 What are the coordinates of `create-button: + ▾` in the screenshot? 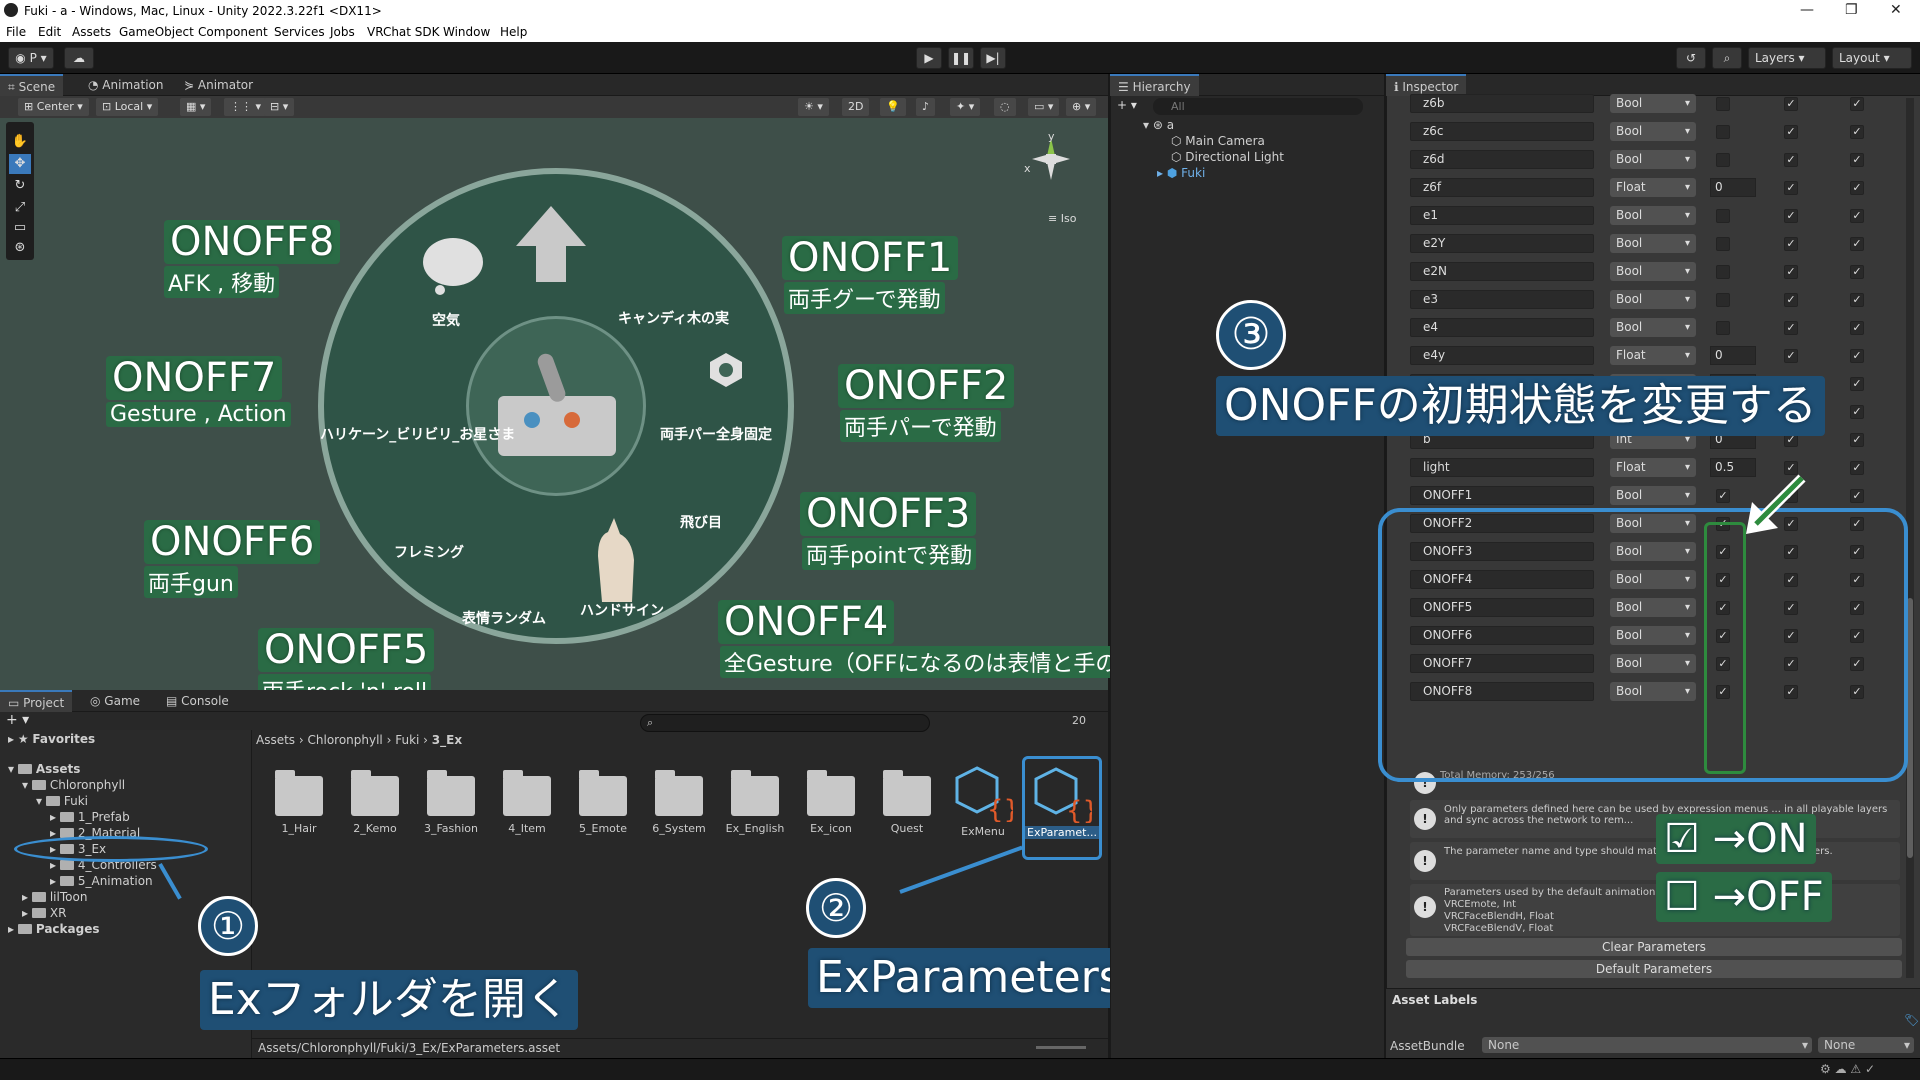 It's located at (17, 720).